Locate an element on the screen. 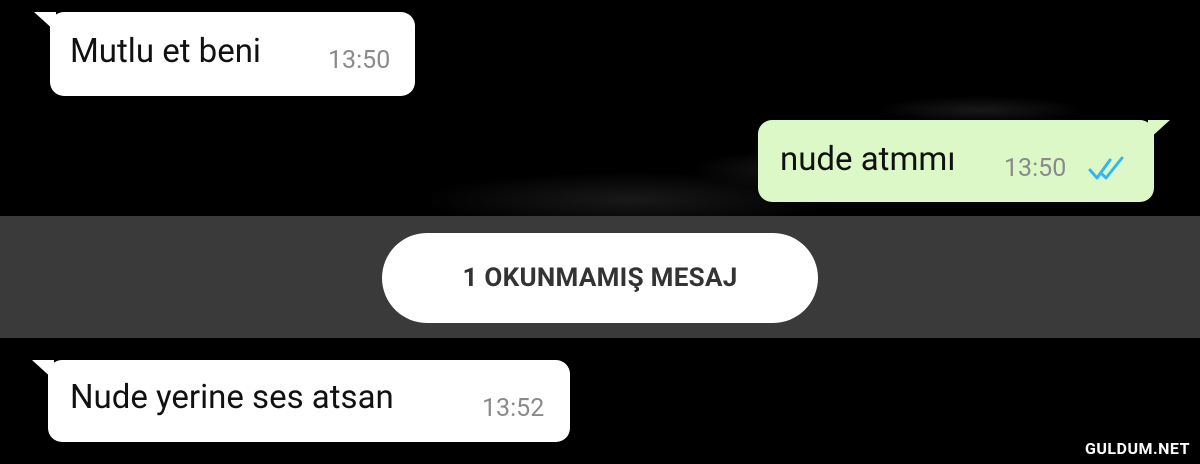 This screenshot has width=1200, height=464. message-bubble-outgoing: nude atmmı 13:50 is located at coordinates (964, 161).